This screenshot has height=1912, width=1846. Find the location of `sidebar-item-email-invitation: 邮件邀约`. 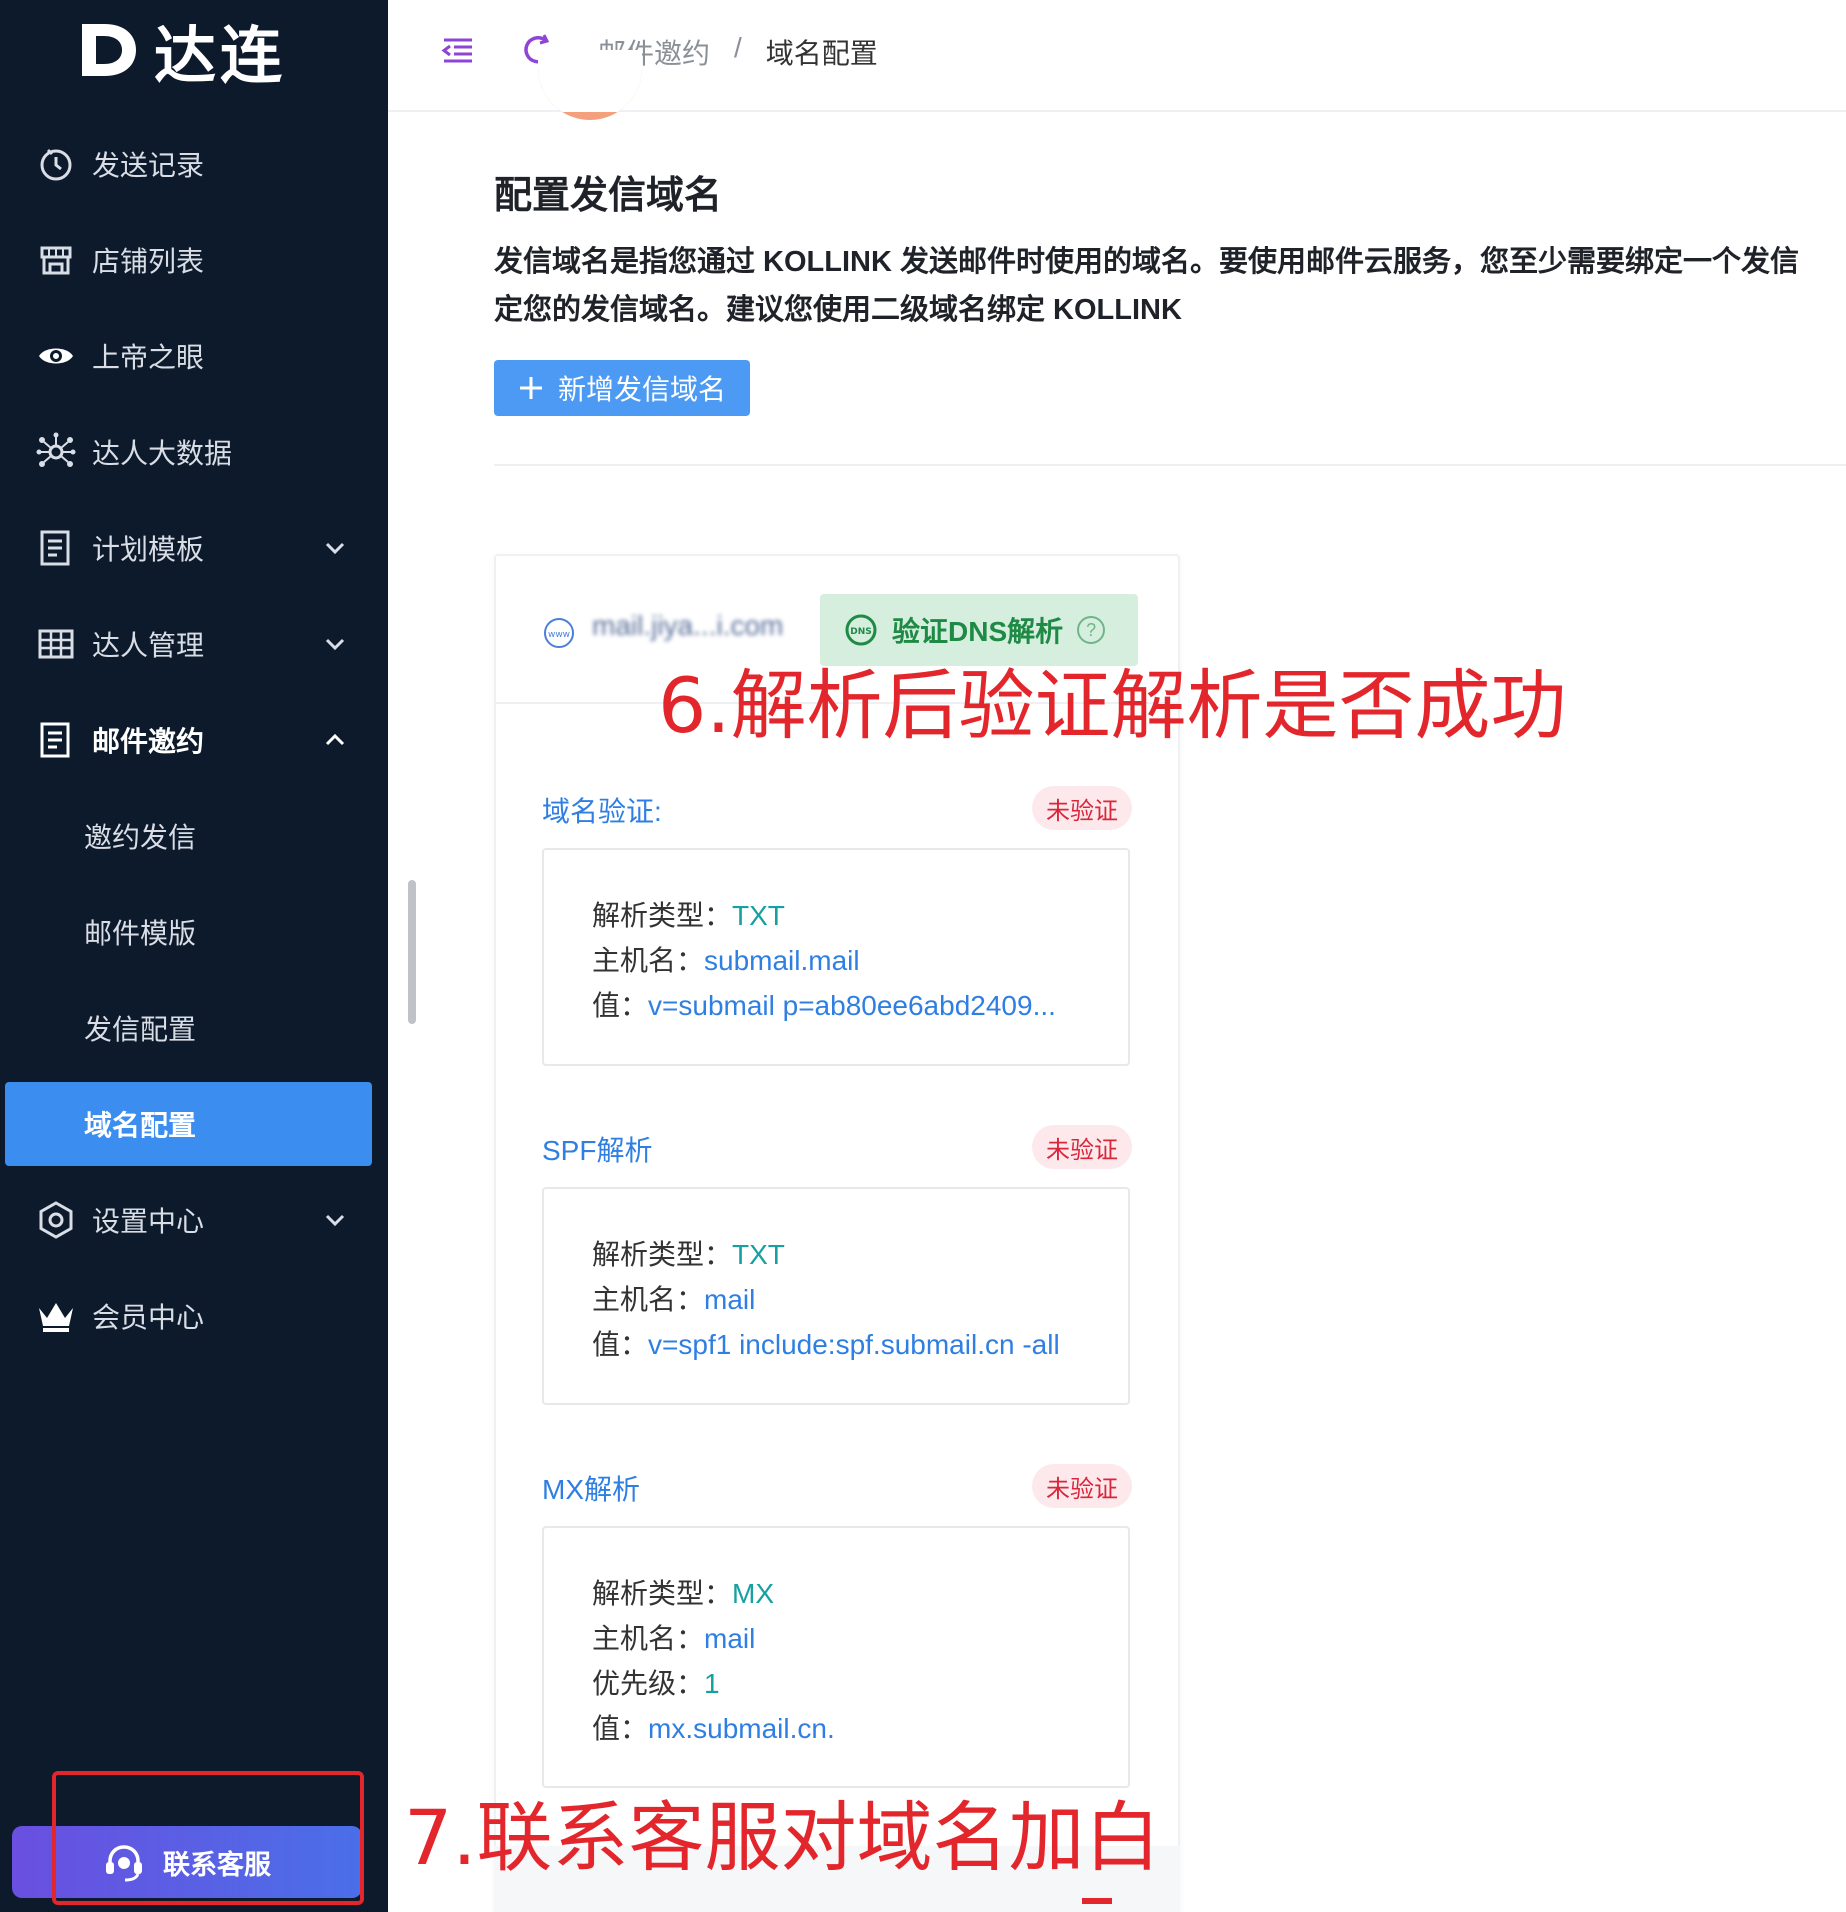

sidebar-item-email-invitation: 邮件邀约 is located at coordinates (194, 740).